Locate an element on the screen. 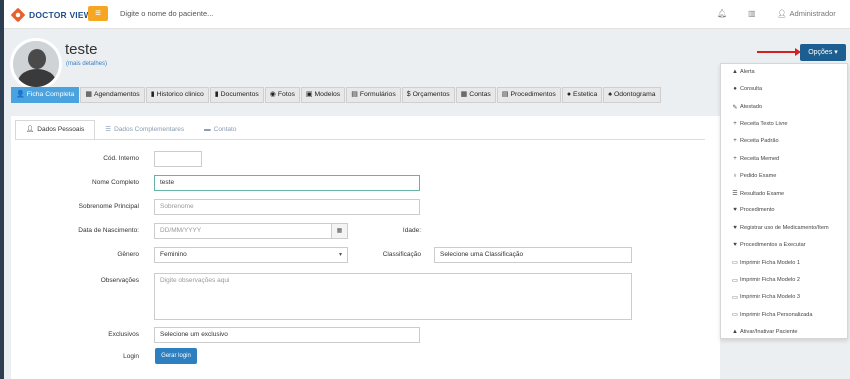 The height and width of the screenshot is (379, 850). classificacao-label: Classificação is located at coordinates (401, 254).